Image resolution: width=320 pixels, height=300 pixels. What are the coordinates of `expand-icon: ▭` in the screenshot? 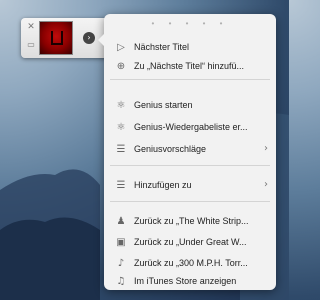 It's located at (31, 45).